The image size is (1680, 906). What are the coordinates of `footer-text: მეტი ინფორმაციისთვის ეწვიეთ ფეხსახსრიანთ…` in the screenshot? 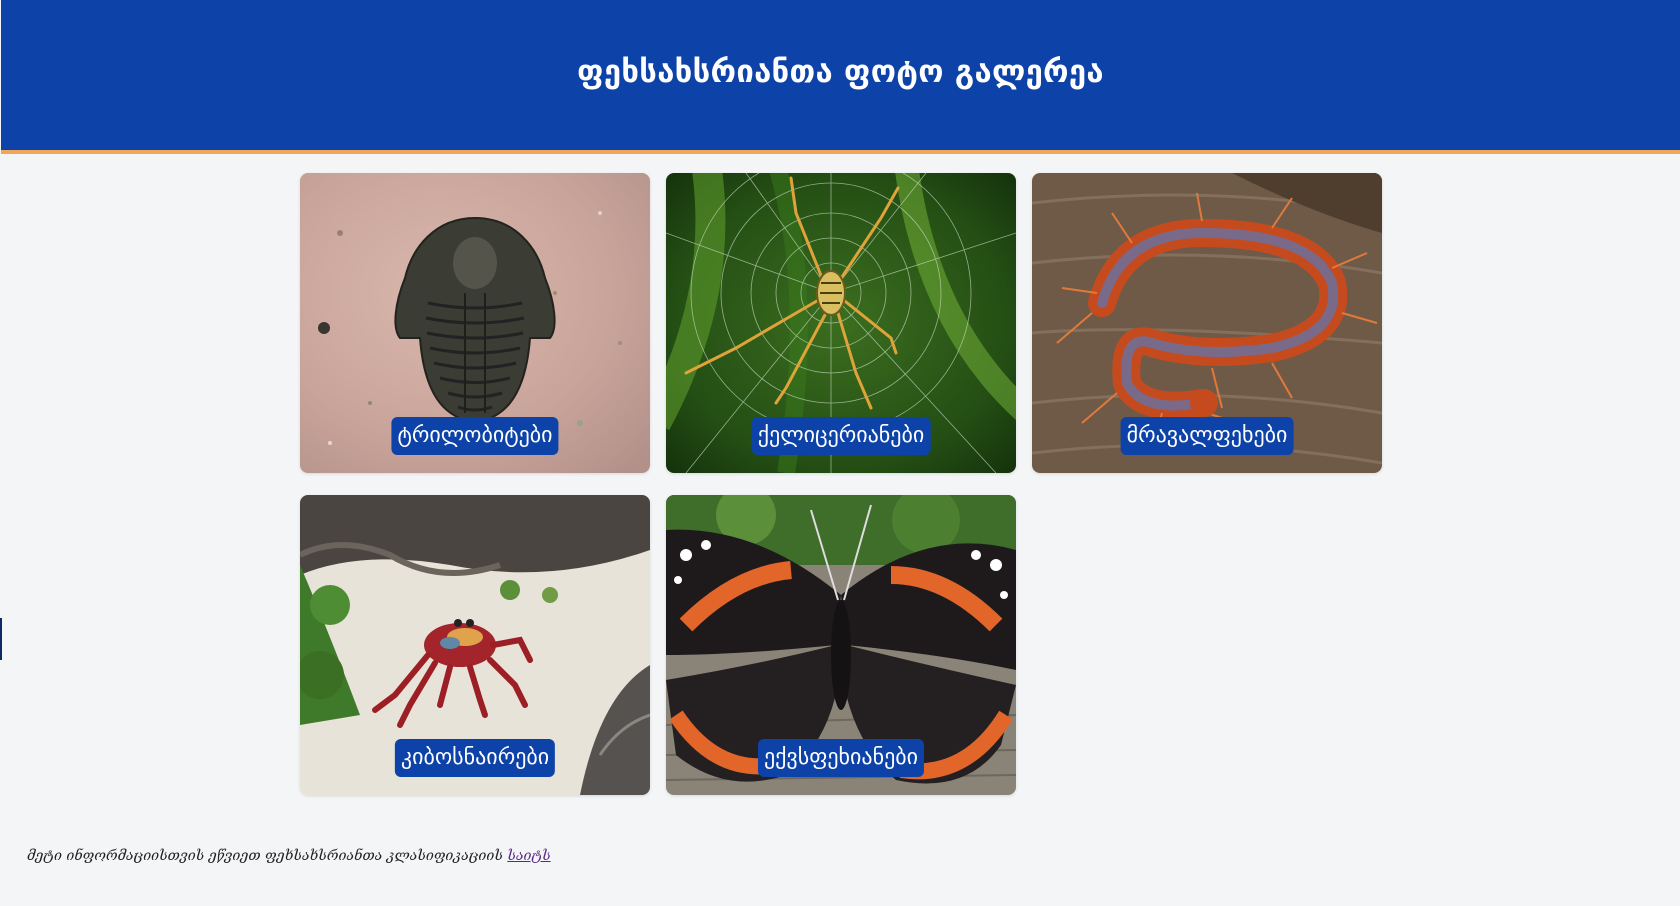 It's located at (267, 856).